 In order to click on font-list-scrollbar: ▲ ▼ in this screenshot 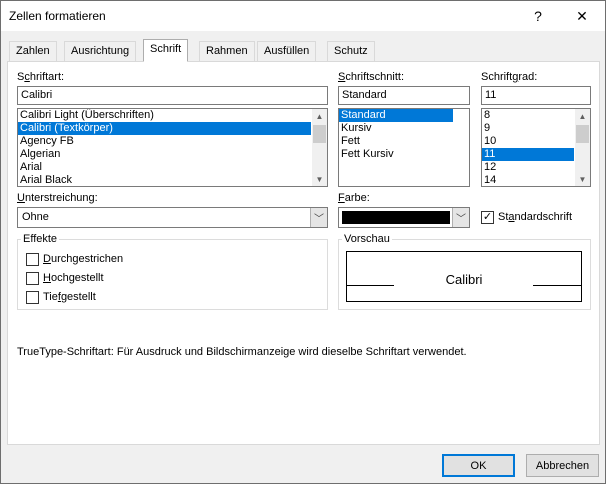, I will do `click(319, 147)`.